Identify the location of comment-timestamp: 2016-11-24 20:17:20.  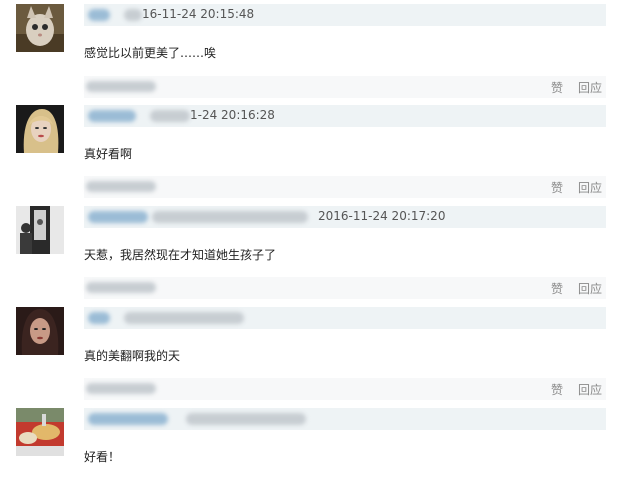
(382, 216).